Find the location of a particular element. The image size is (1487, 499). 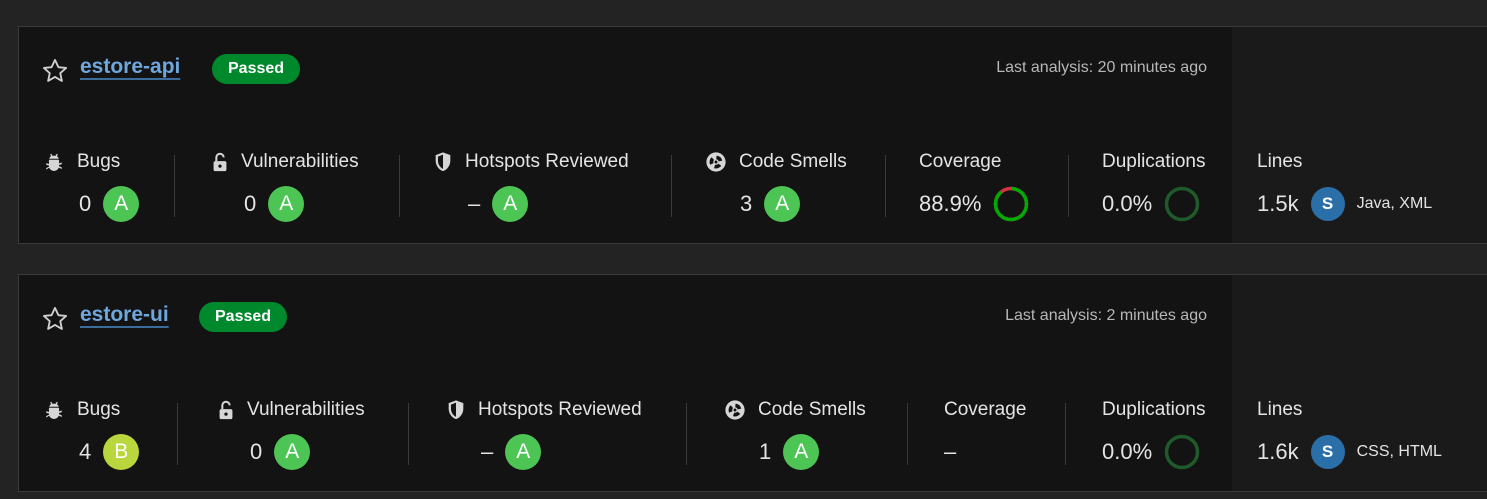

last-analysis-text: Last analysis: 20 minutes ago is located at coordinates (1101, 67).